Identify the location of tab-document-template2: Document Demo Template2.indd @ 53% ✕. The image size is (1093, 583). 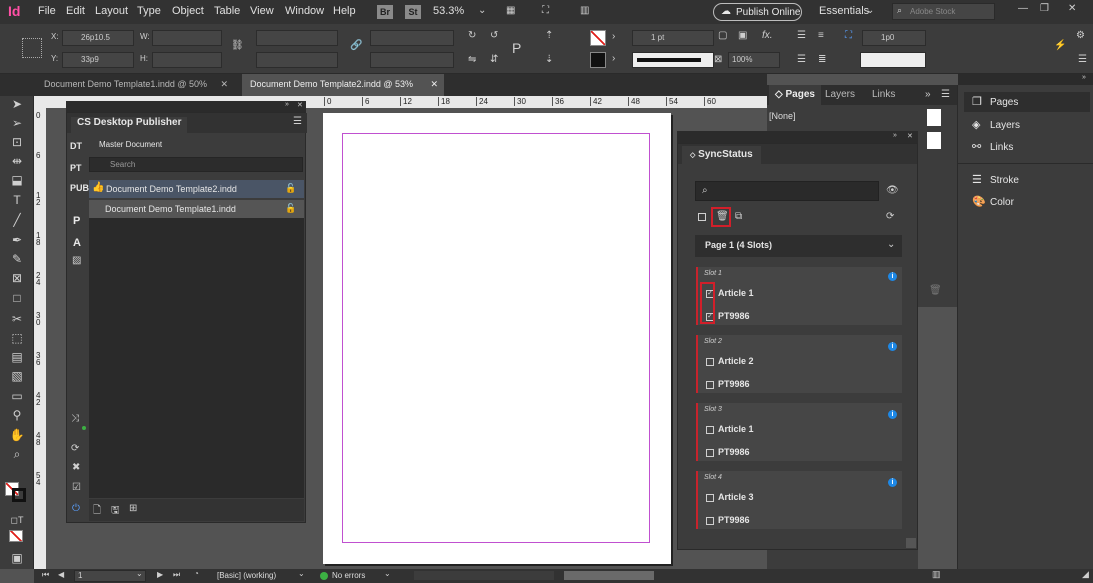
(343, 85).